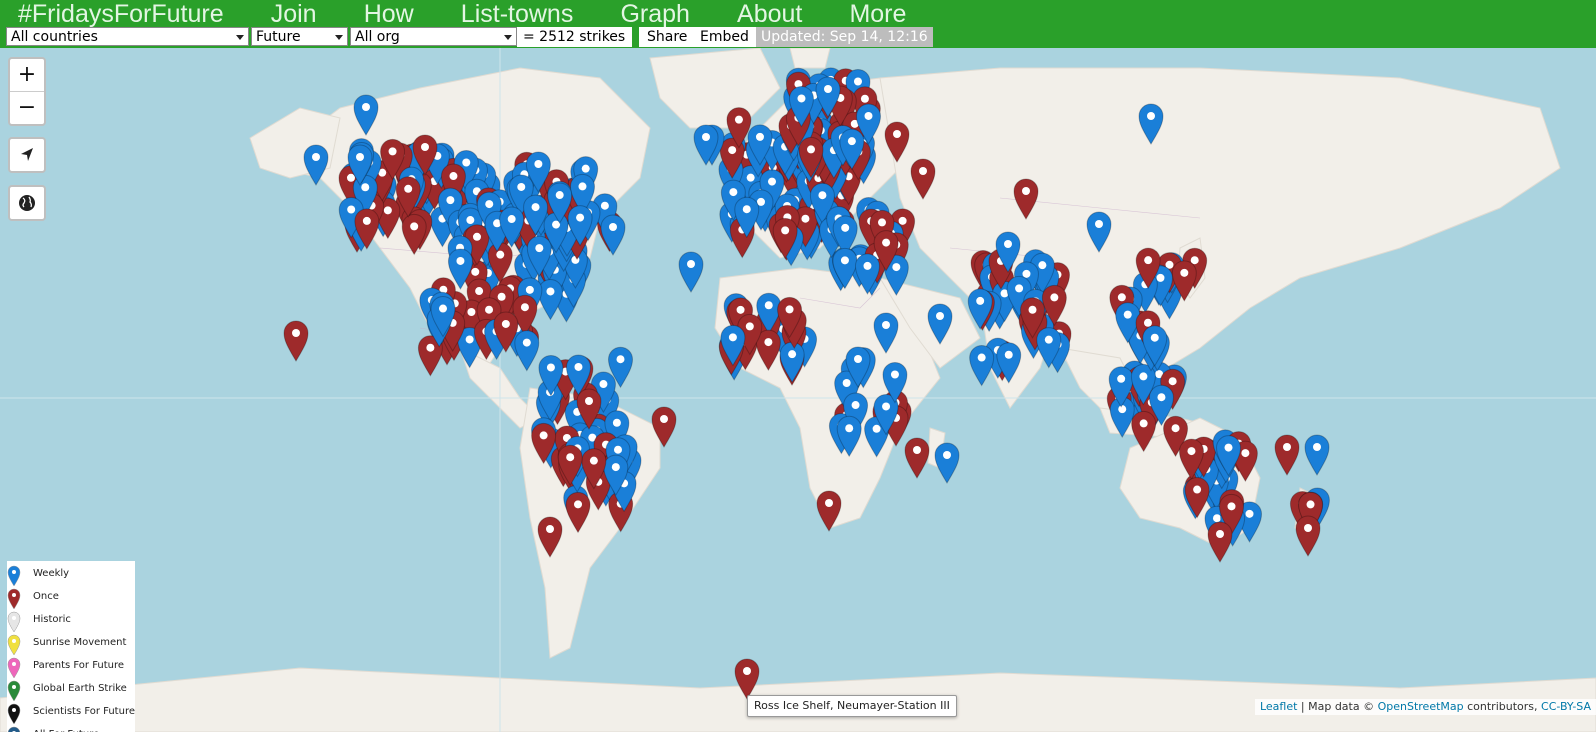 This screenshot has width=1596, height=732. Describe the element at coordinates (1278, 706) in the screenshot. I see `leaflet-link: Leaflet` at that location.